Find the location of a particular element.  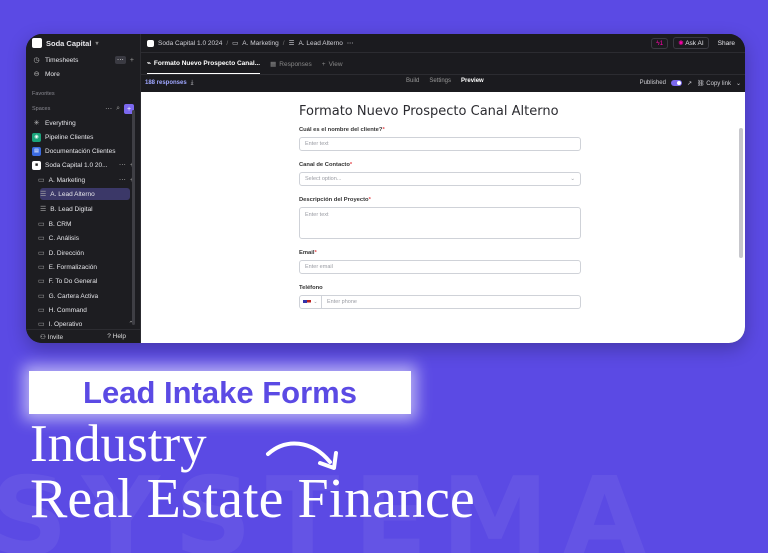

list-item-lead-alterno: ☰ A. Lead Alterno is located at coordinates (85, 194).